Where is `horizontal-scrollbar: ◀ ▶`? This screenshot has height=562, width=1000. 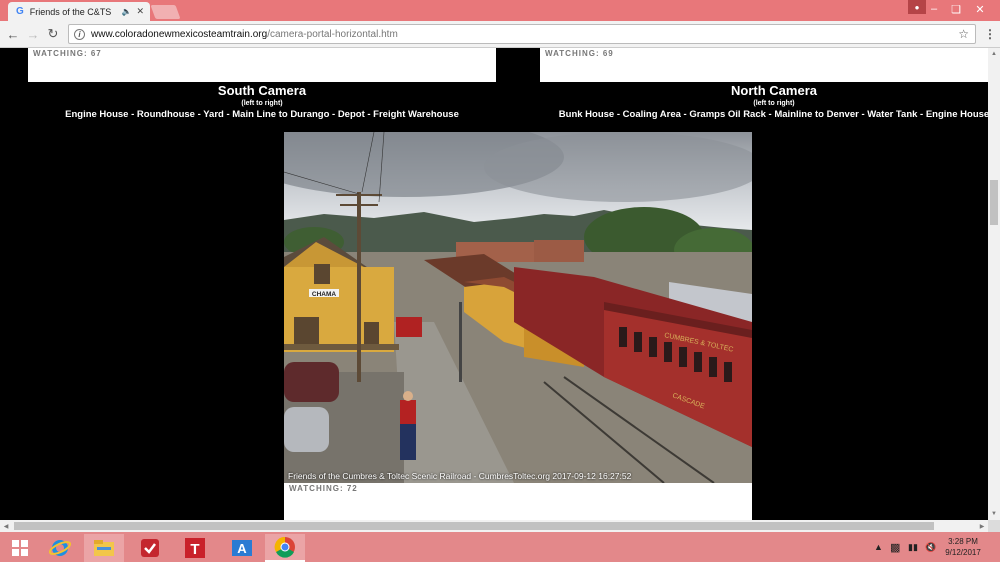
horizontal-scrollbar: ◀ ▶ is located at coordinates (494, 526).